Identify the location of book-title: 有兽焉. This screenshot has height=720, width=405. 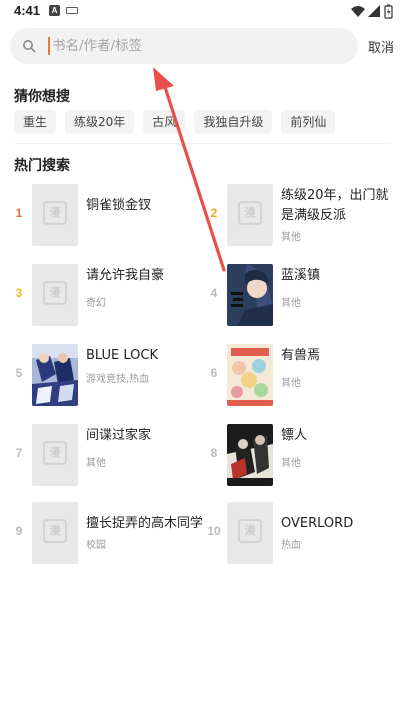
(301, 355).